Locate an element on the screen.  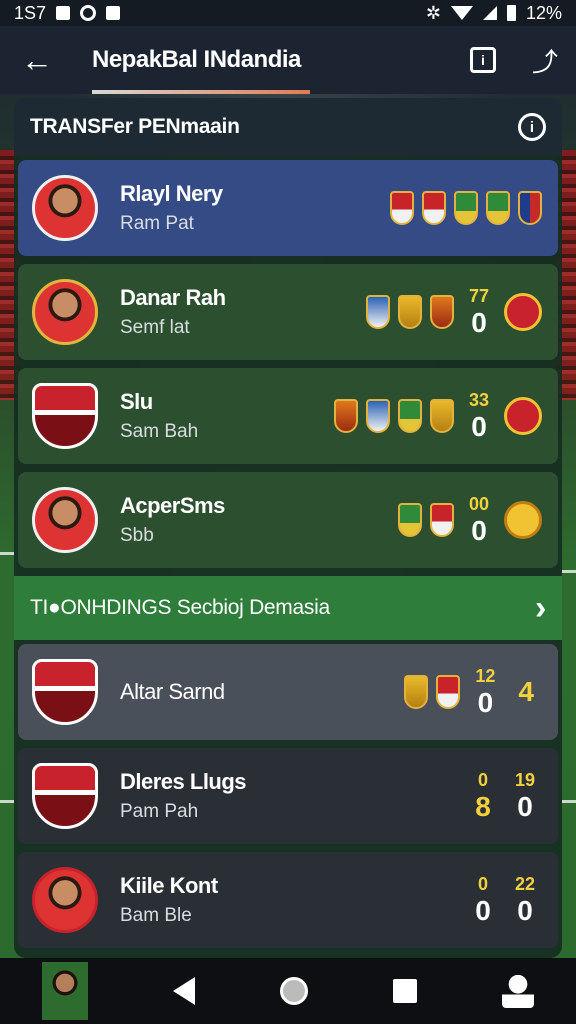
status-bar: 1S7 ✲ 12% is located at coordinates (288, 13).